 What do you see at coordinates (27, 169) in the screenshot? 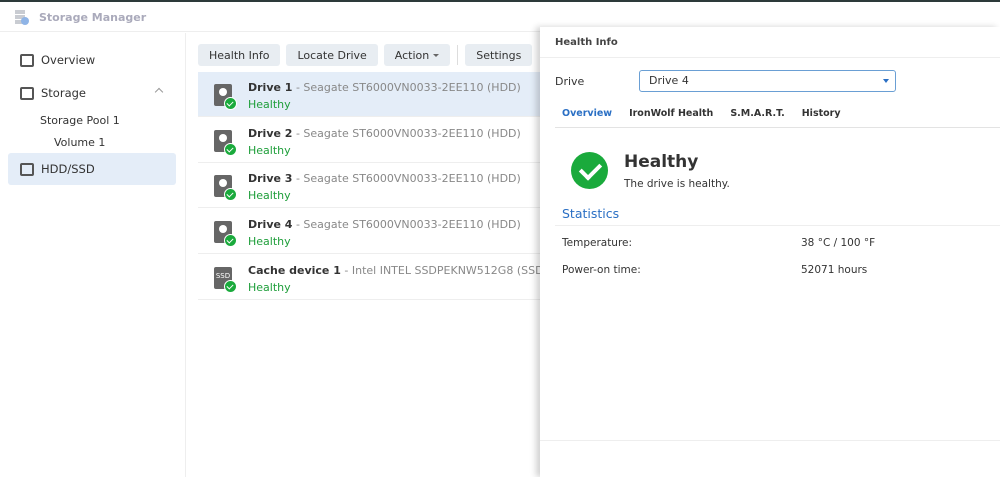
I see `hdd-icon` at bounding box center [27, 169].